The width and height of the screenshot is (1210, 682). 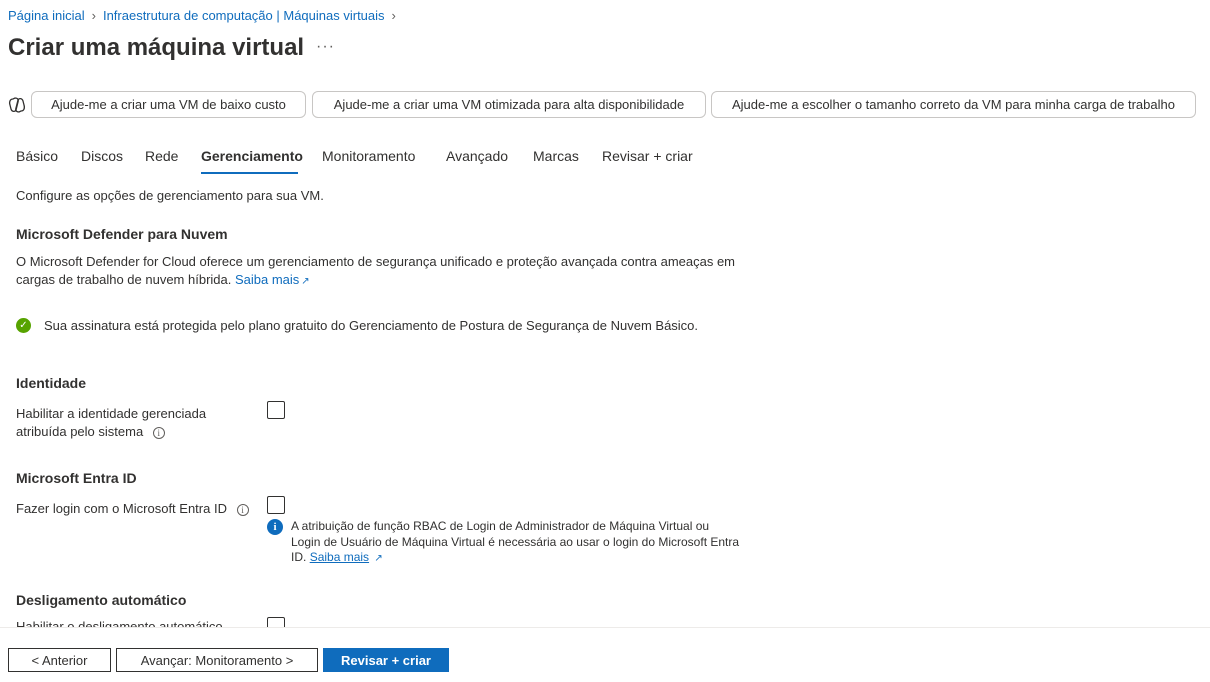 What do you see at coordinates (122, 234) in the screenshot?
I see `defender-heading: Microsoft Defender para Nuvem` at bounding box center [122, 234].